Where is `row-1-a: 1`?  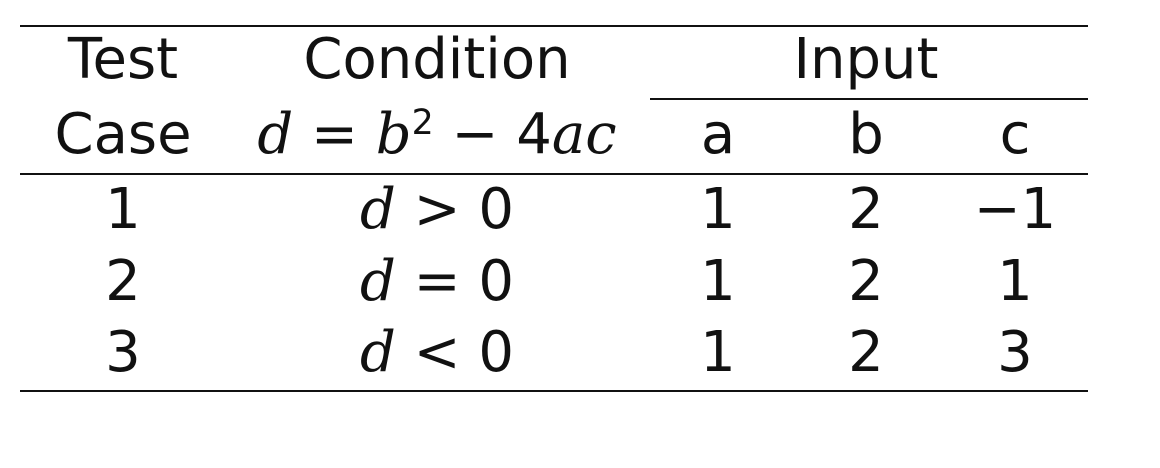
row-1-a: 1 is located at coordinates (718, 209).